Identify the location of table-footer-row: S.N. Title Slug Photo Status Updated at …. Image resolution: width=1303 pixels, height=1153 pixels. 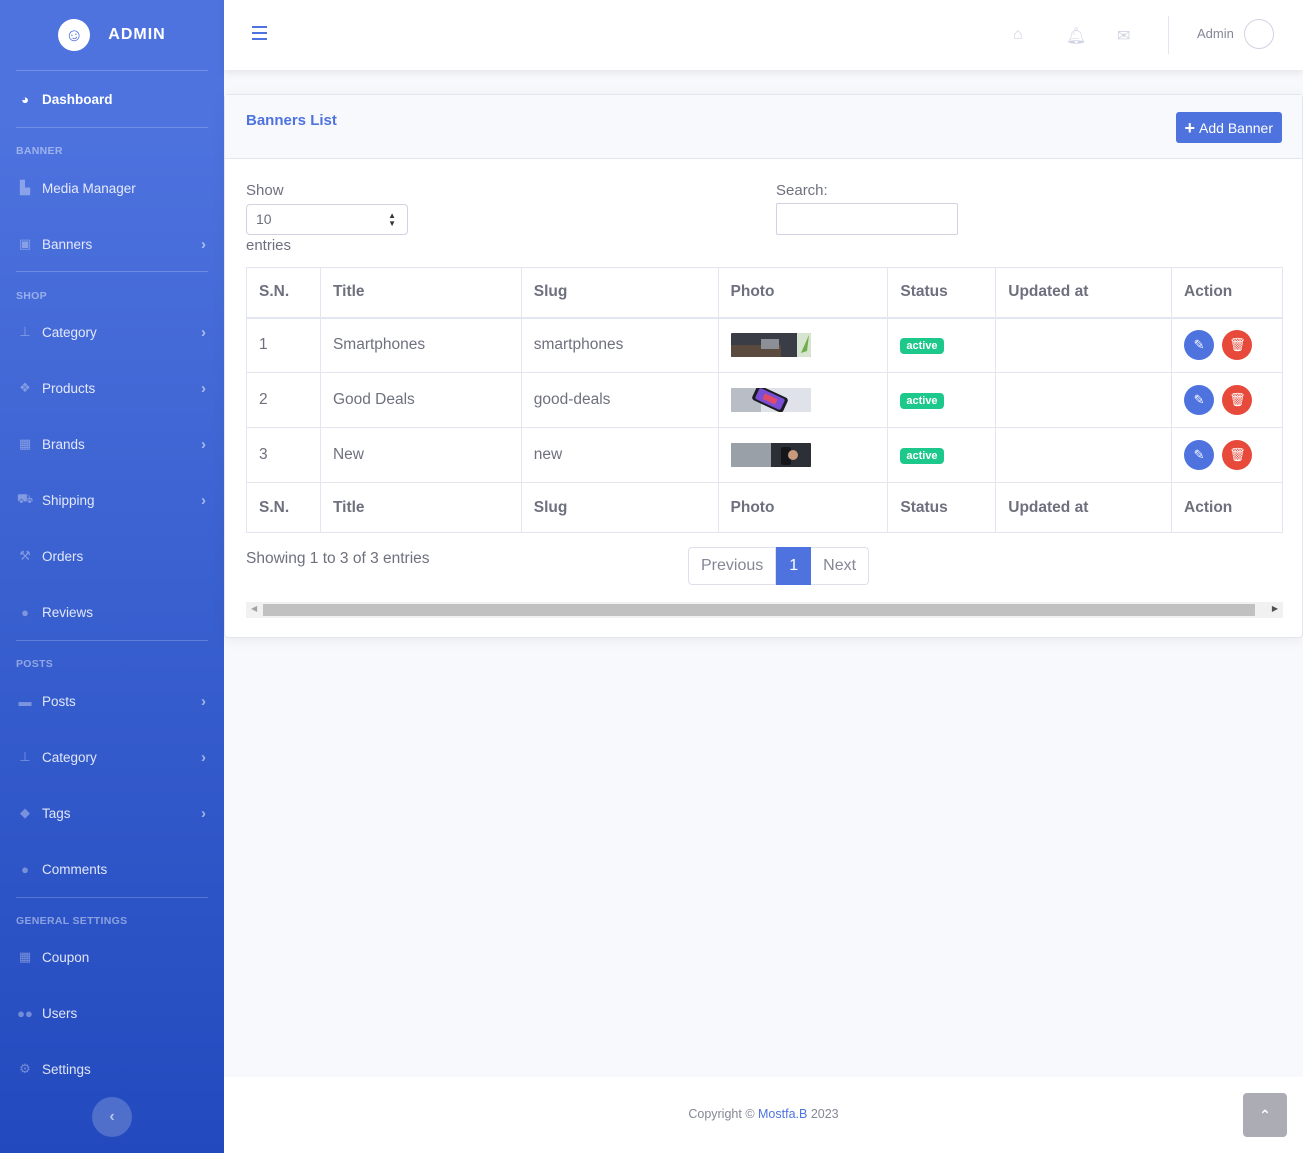
(764, 507).